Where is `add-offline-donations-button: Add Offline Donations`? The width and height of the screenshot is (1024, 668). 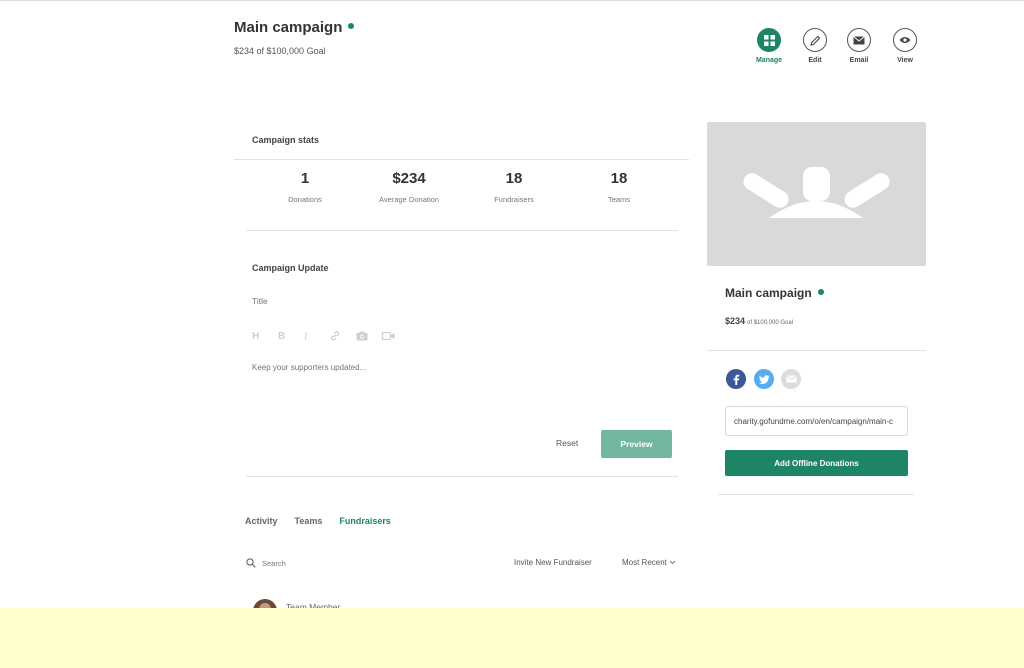 add-offline-donations-button: Add Offline Donations is located at coordinates (816, 463).